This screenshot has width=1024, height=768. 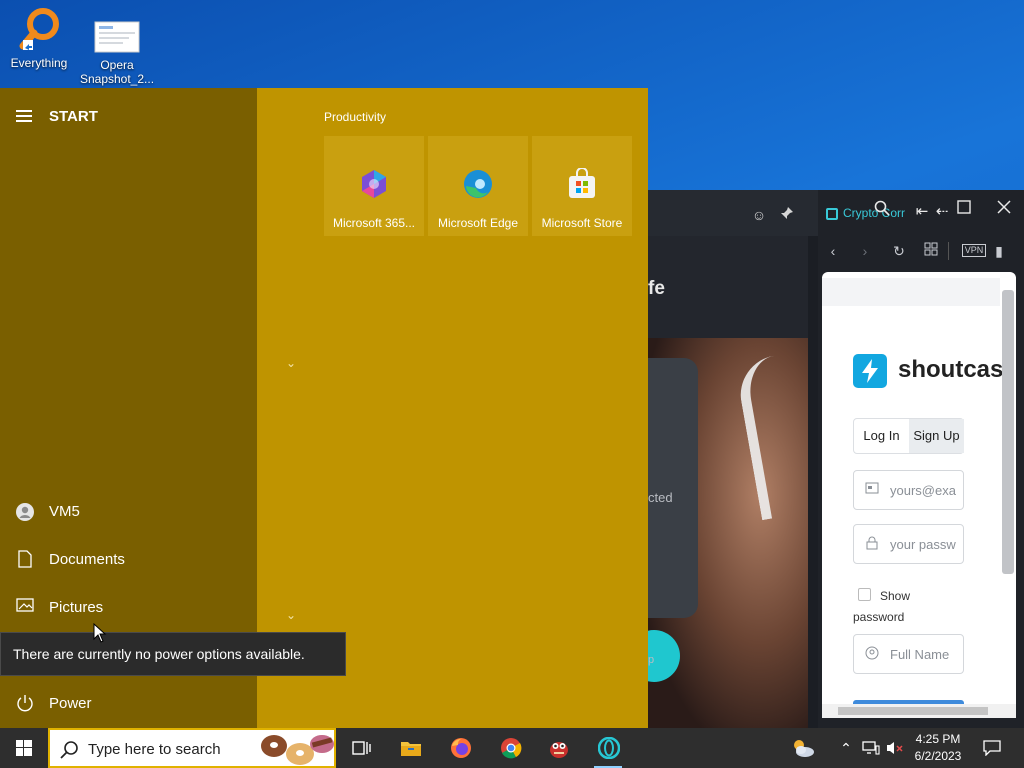 I want to click on taskbar-search-box: Type here to search, so click(x=192, y=748).